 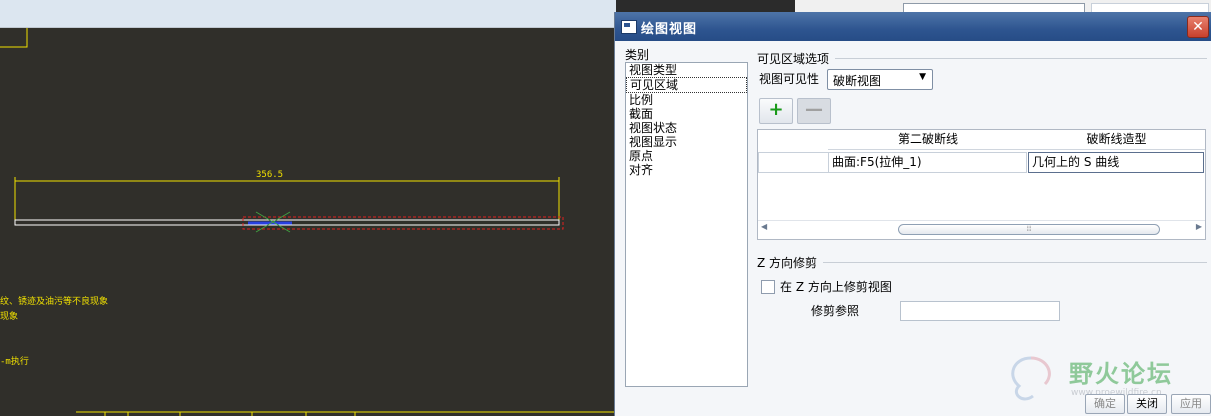 I want to click on category-item-view-state: 视图状态, so click(x=686, y=128).